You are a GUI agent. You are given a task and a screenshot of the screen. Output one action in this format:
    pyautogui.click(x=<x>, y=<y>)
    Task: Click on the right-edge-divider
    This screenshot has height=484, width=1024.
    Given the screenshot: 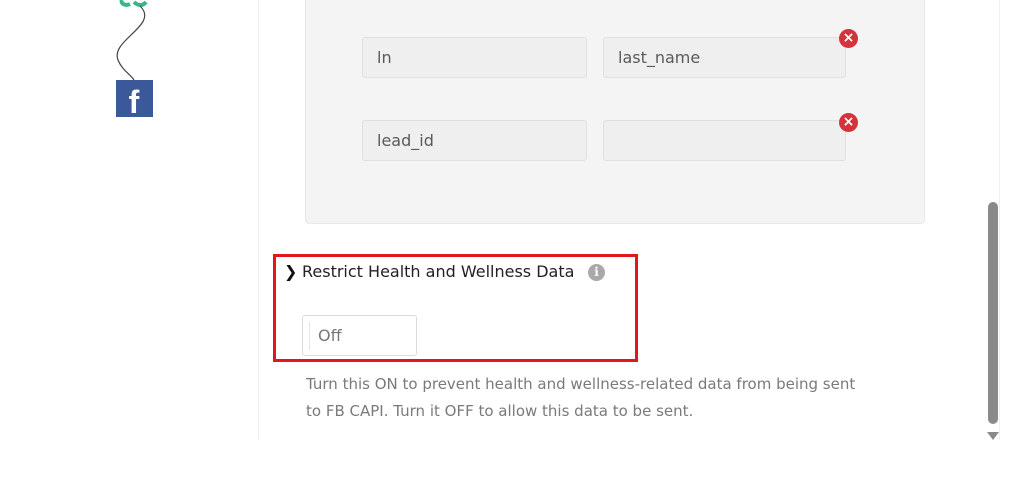 What is the action you would take?
    pyautogui.click(x=999, y=220)
    